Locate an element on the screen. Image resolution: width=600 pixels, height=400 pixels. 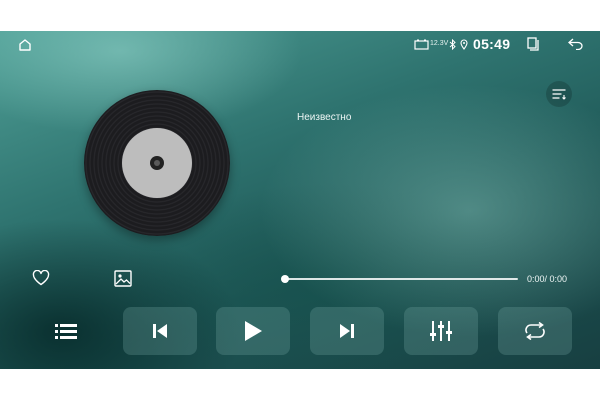
location-pin-icon is located at coordinates (463, 44).